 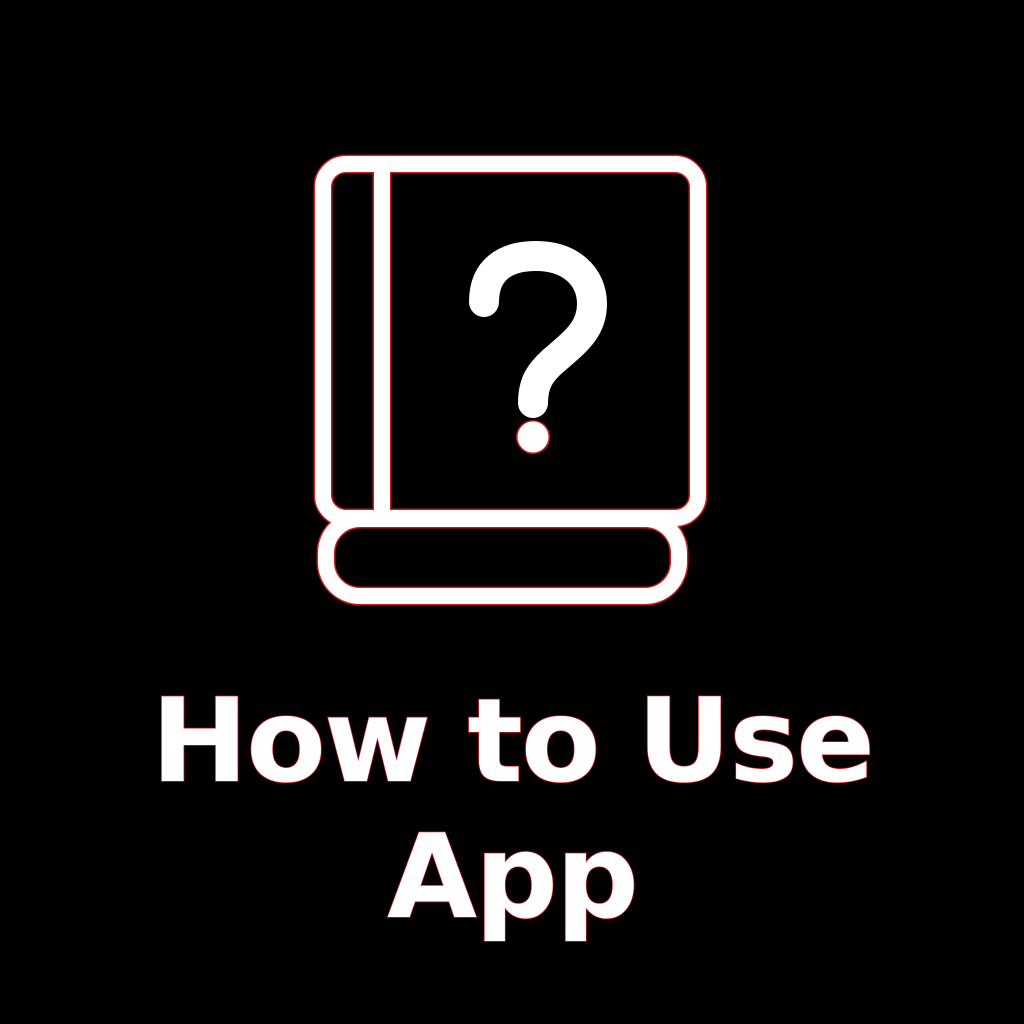 I want to click on tile-label-line-2: App, so click(x=512, y=877).